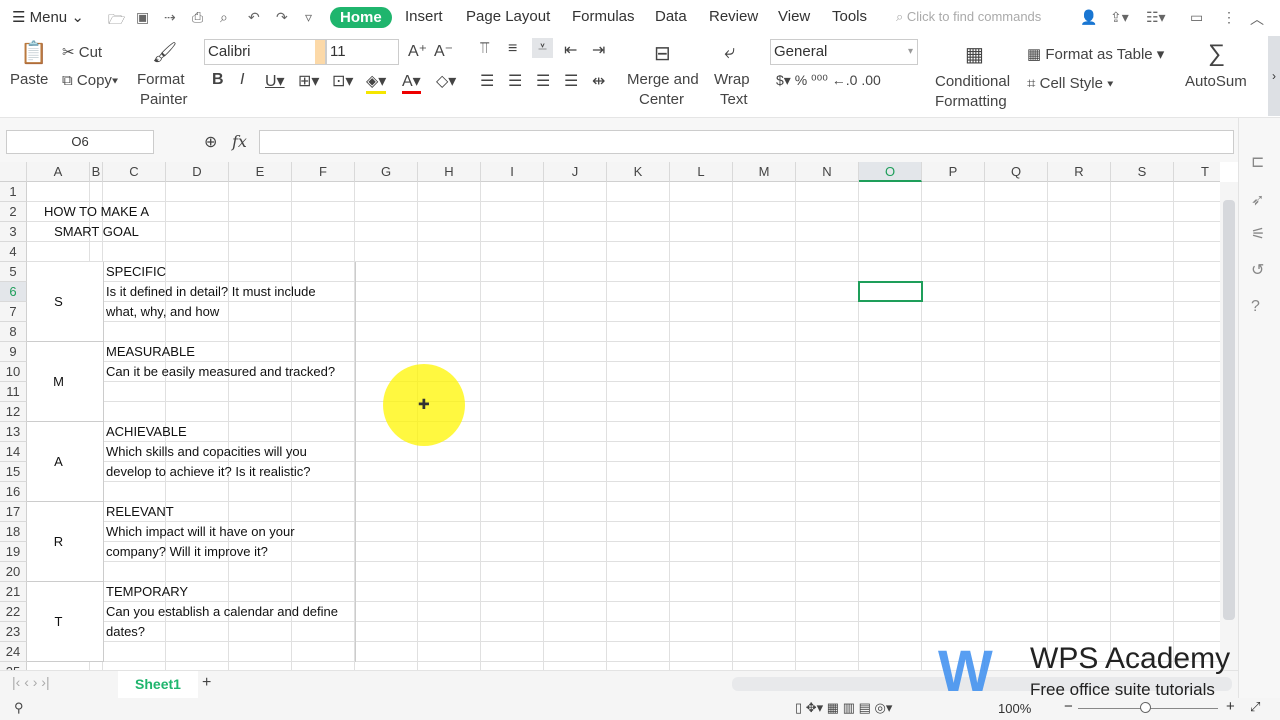 The height and width of the screenshot is (720, 1280). What do you see at coordinates (13, 492) in the screenshot?
I see `row-header-16: 16` at bounding box center [13, 492].